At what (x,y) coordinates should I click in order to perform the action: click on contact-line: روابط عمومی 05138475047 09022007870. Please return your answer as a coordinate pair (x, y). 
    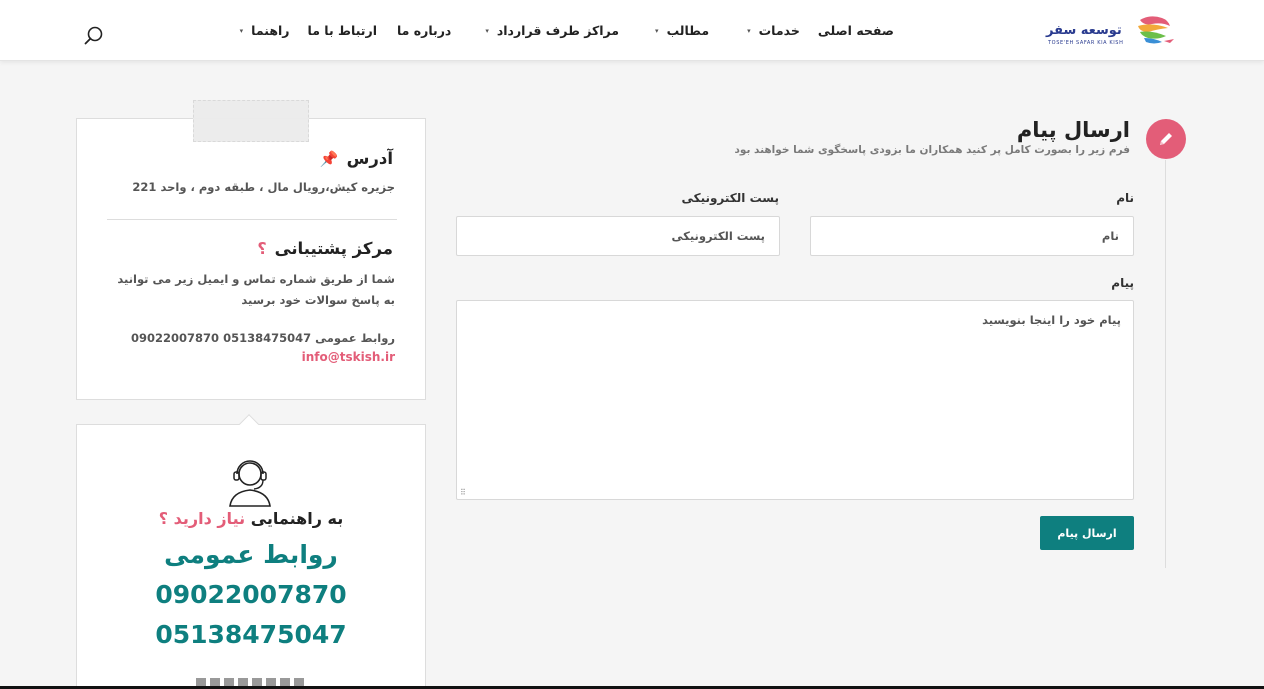
    Looking at the image, I should click on (263, 338).